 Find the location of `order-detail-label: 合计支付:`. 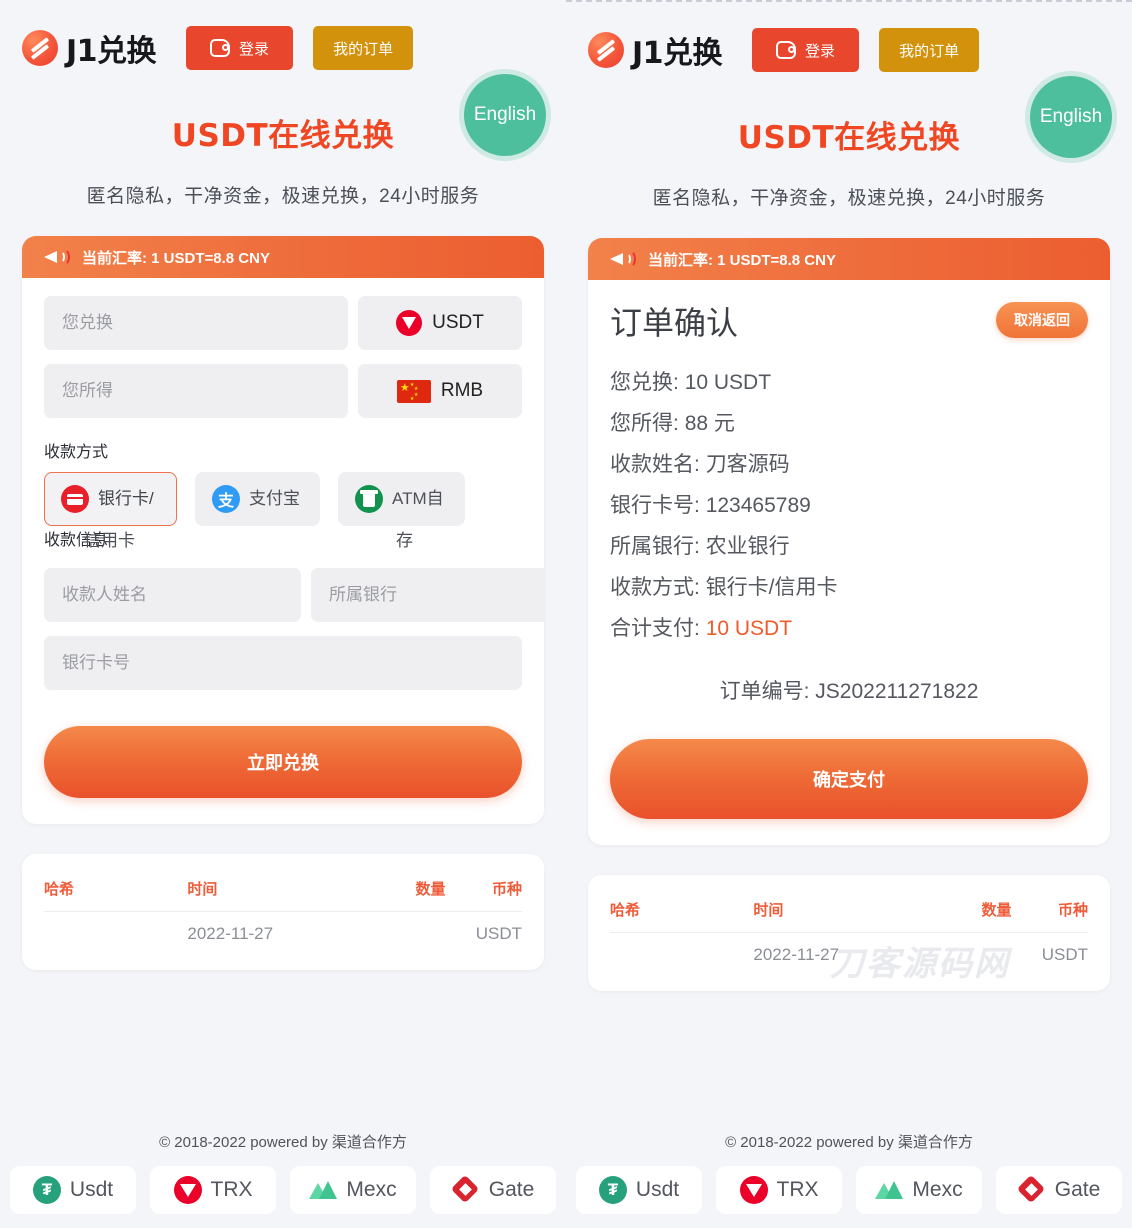

order-detail-label: 合计支付: is located at coordinates (655, 628).